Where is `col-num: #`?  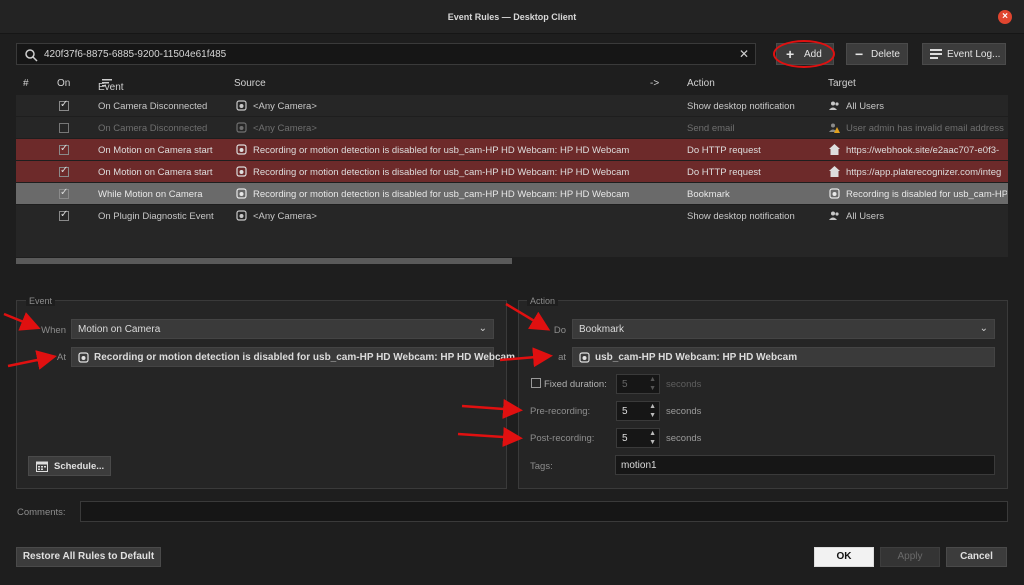 col-num: # is located at coordinates (26, 83).